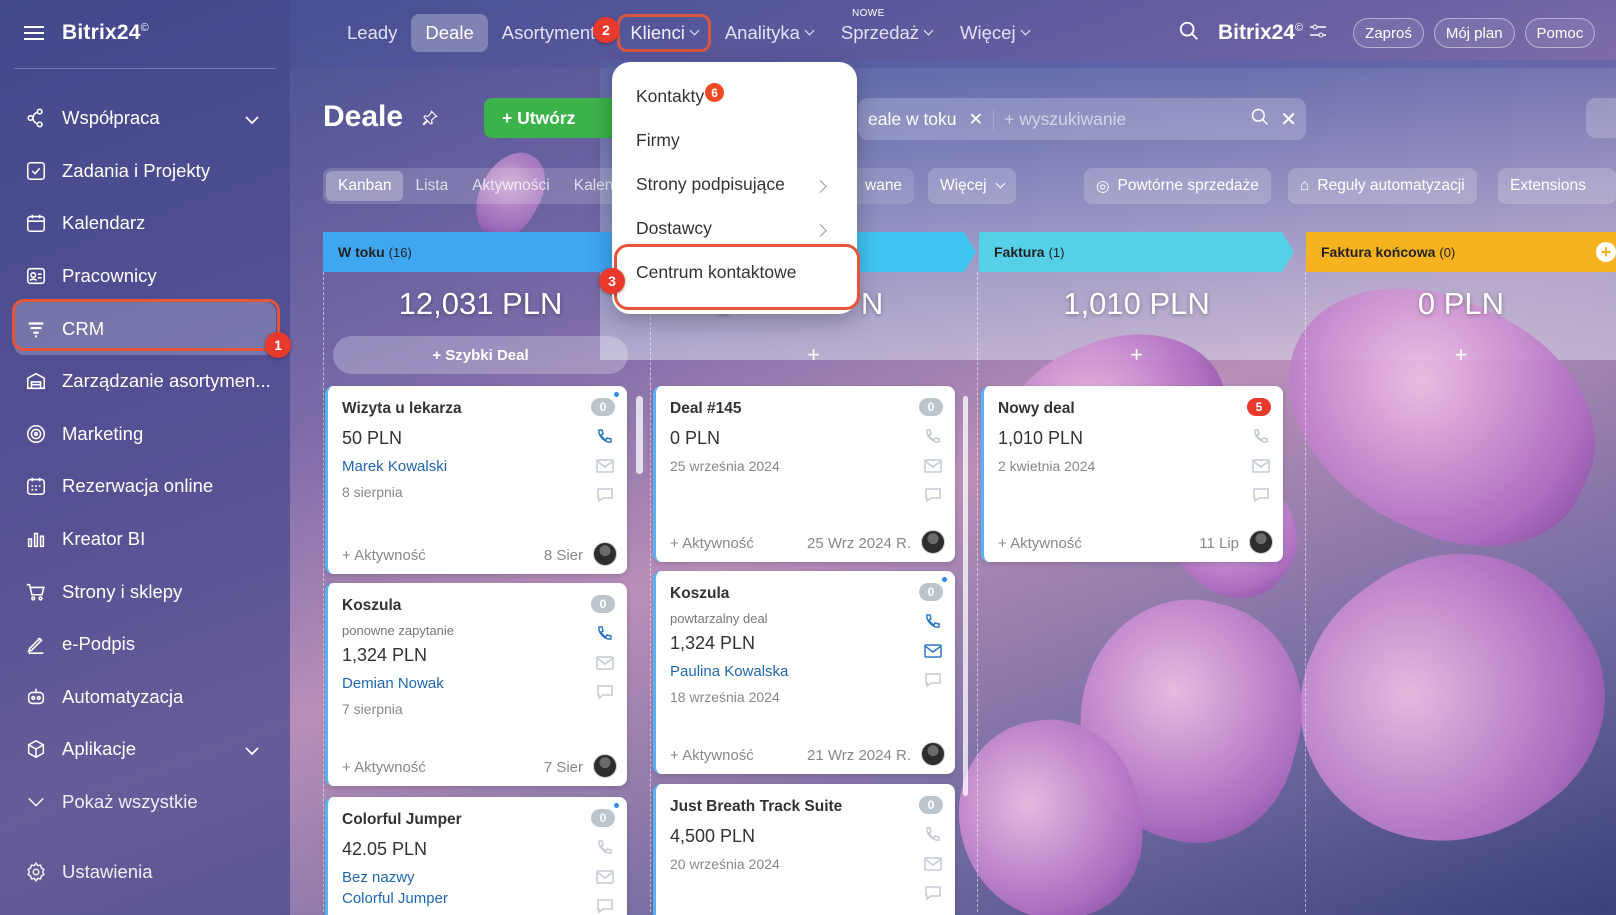 The width and height of the screenshot is (1616, 915). What do you see at coordinates (706, 409) in the screenshot?
I see `deal-title: Deal #145` at bounding box center [706, 409].